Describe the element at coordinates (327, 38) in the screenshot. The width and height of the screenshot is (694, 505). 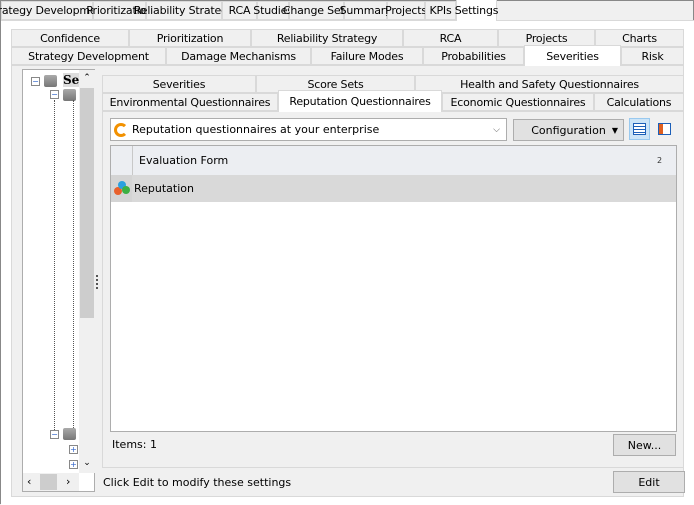
I see `tab-reliability-strategy-settings: Reliability Strategy` at that location.